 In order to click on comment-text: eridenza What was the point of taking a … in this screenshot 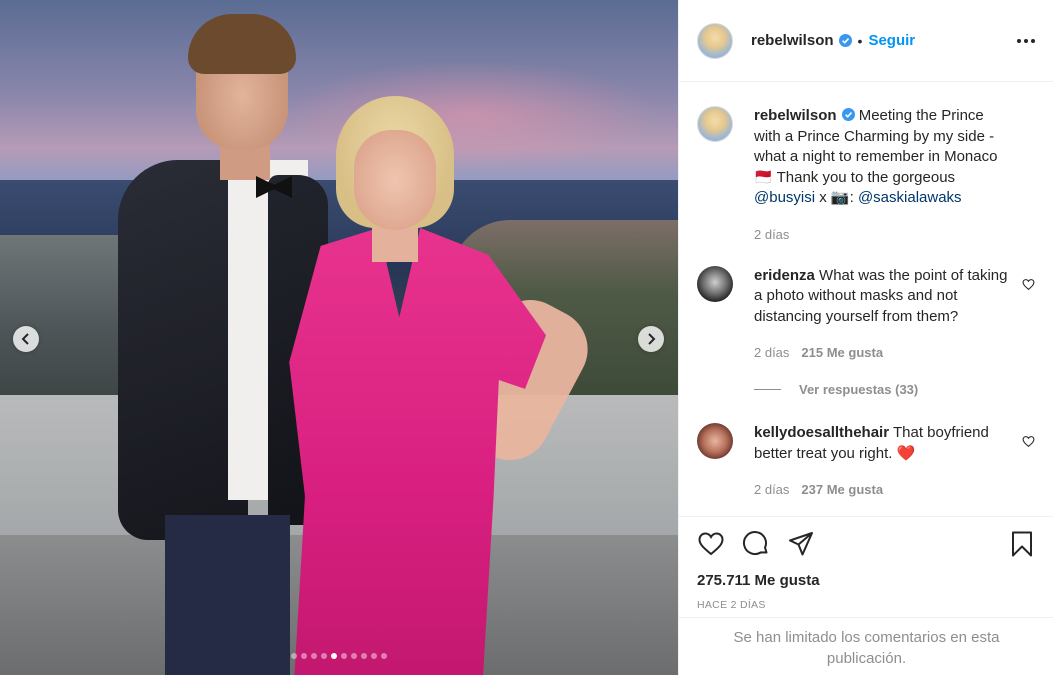, I will do `click(883, 297)`.